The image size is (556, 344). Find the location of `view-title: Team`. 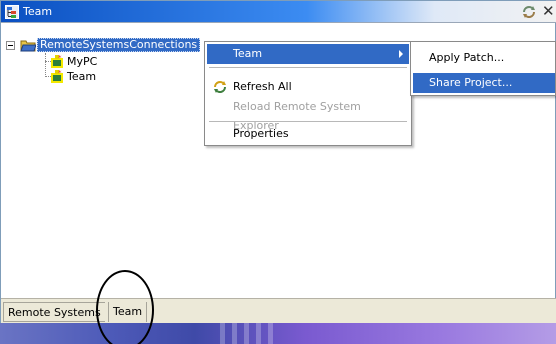

view-title: Team is located at coordinates (38, 11).